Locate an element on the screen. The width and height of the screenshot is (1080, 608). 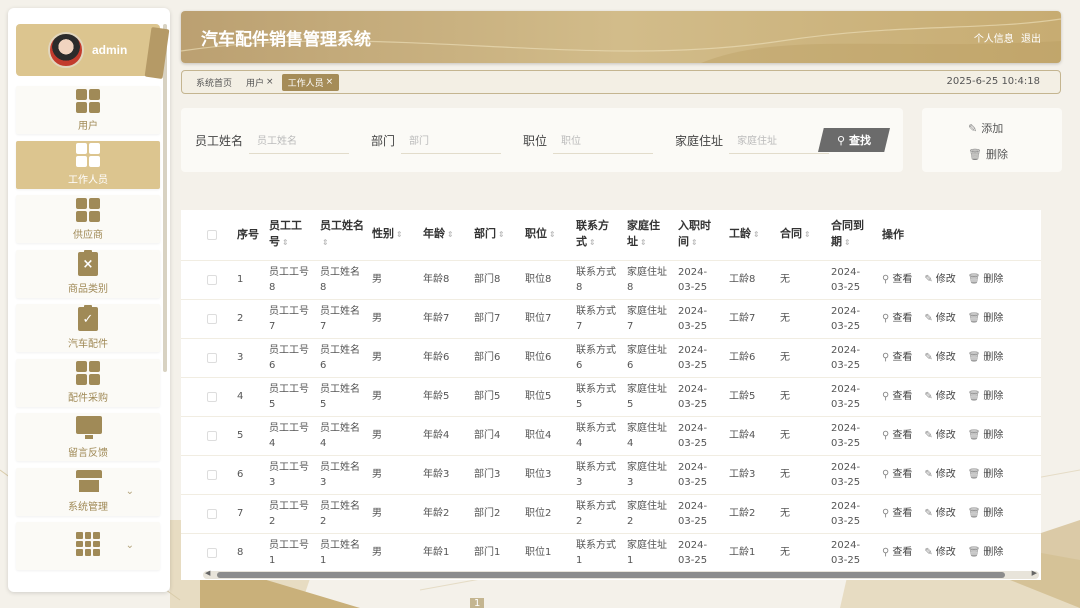
tab-home: 系统首页 is located at coordinates (214, 82).